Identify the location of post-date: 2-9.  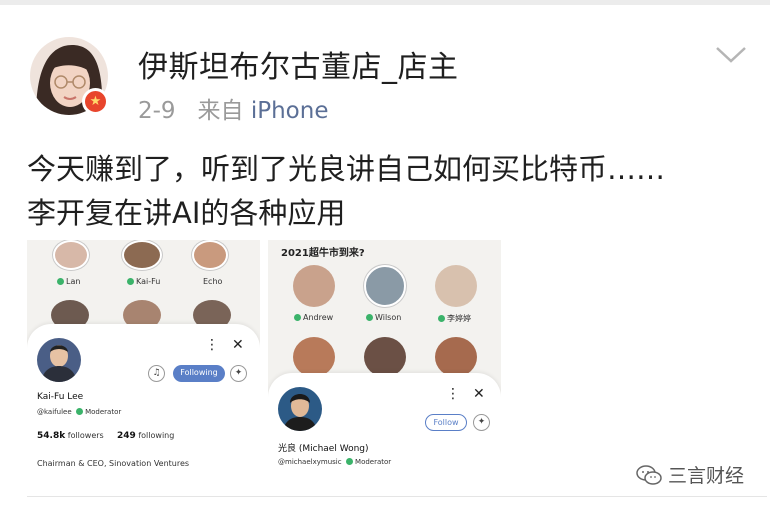
(157, 111).